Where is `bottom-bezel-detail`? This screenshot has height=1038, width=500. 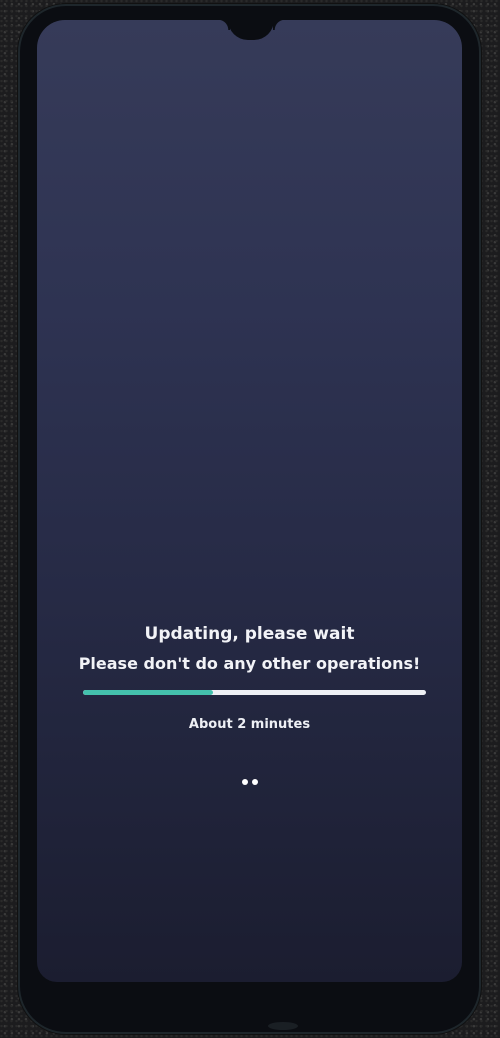 bottom-bezel-detail is located at coordinates (283, 1026).